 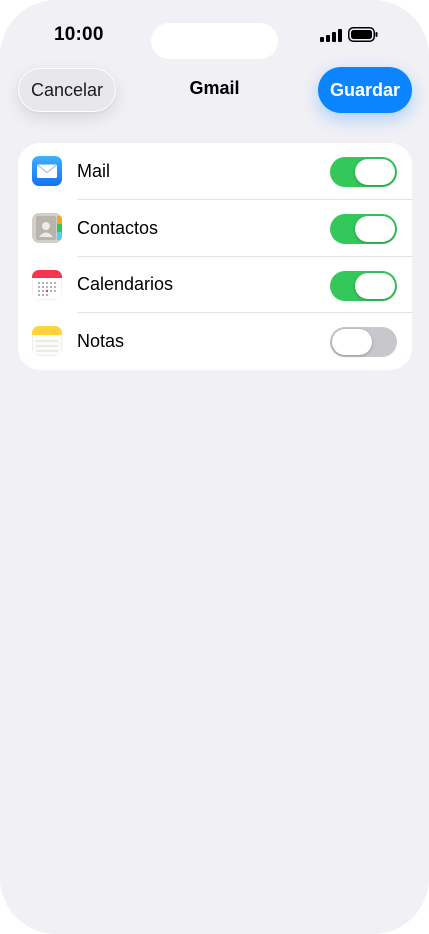 I want to click on cellular-signal-icon, so click(x=331, y=35).